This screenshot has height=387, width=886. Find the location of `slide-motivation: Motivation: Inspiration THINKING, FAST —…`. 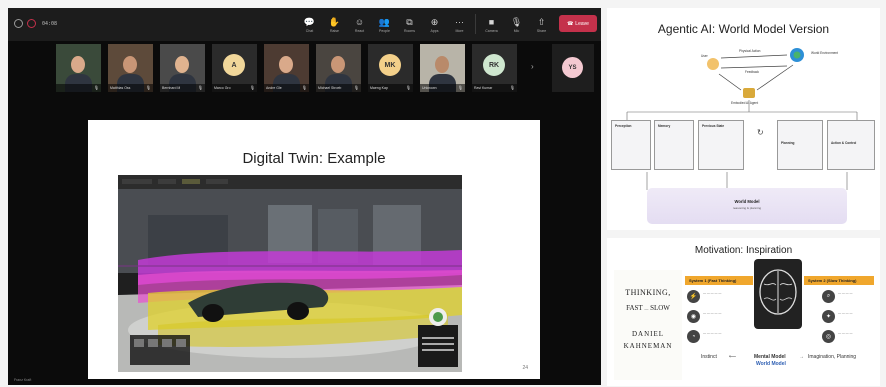

slide-motivation: Motivation: Inspiration THINKING, FAST —… is located at coordinates (743, 312).